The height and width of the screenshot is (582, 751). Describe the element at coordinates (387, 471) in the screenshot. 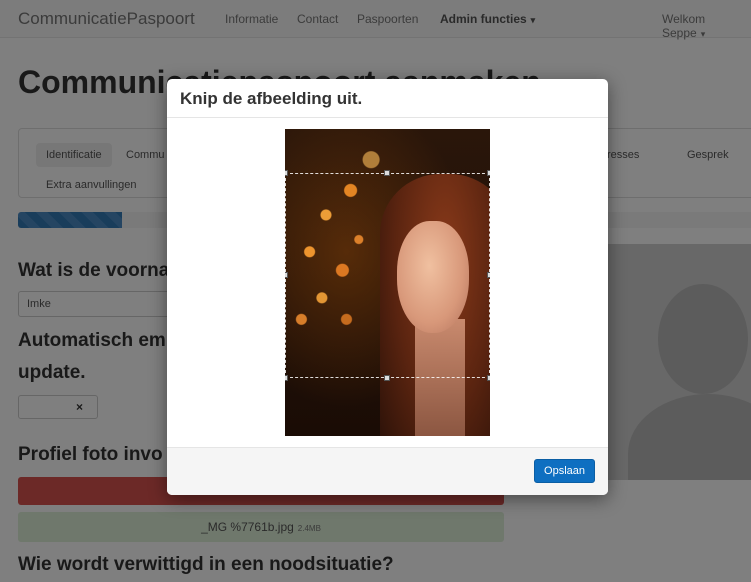

I see `modal-footer: Opslaan` at that location.